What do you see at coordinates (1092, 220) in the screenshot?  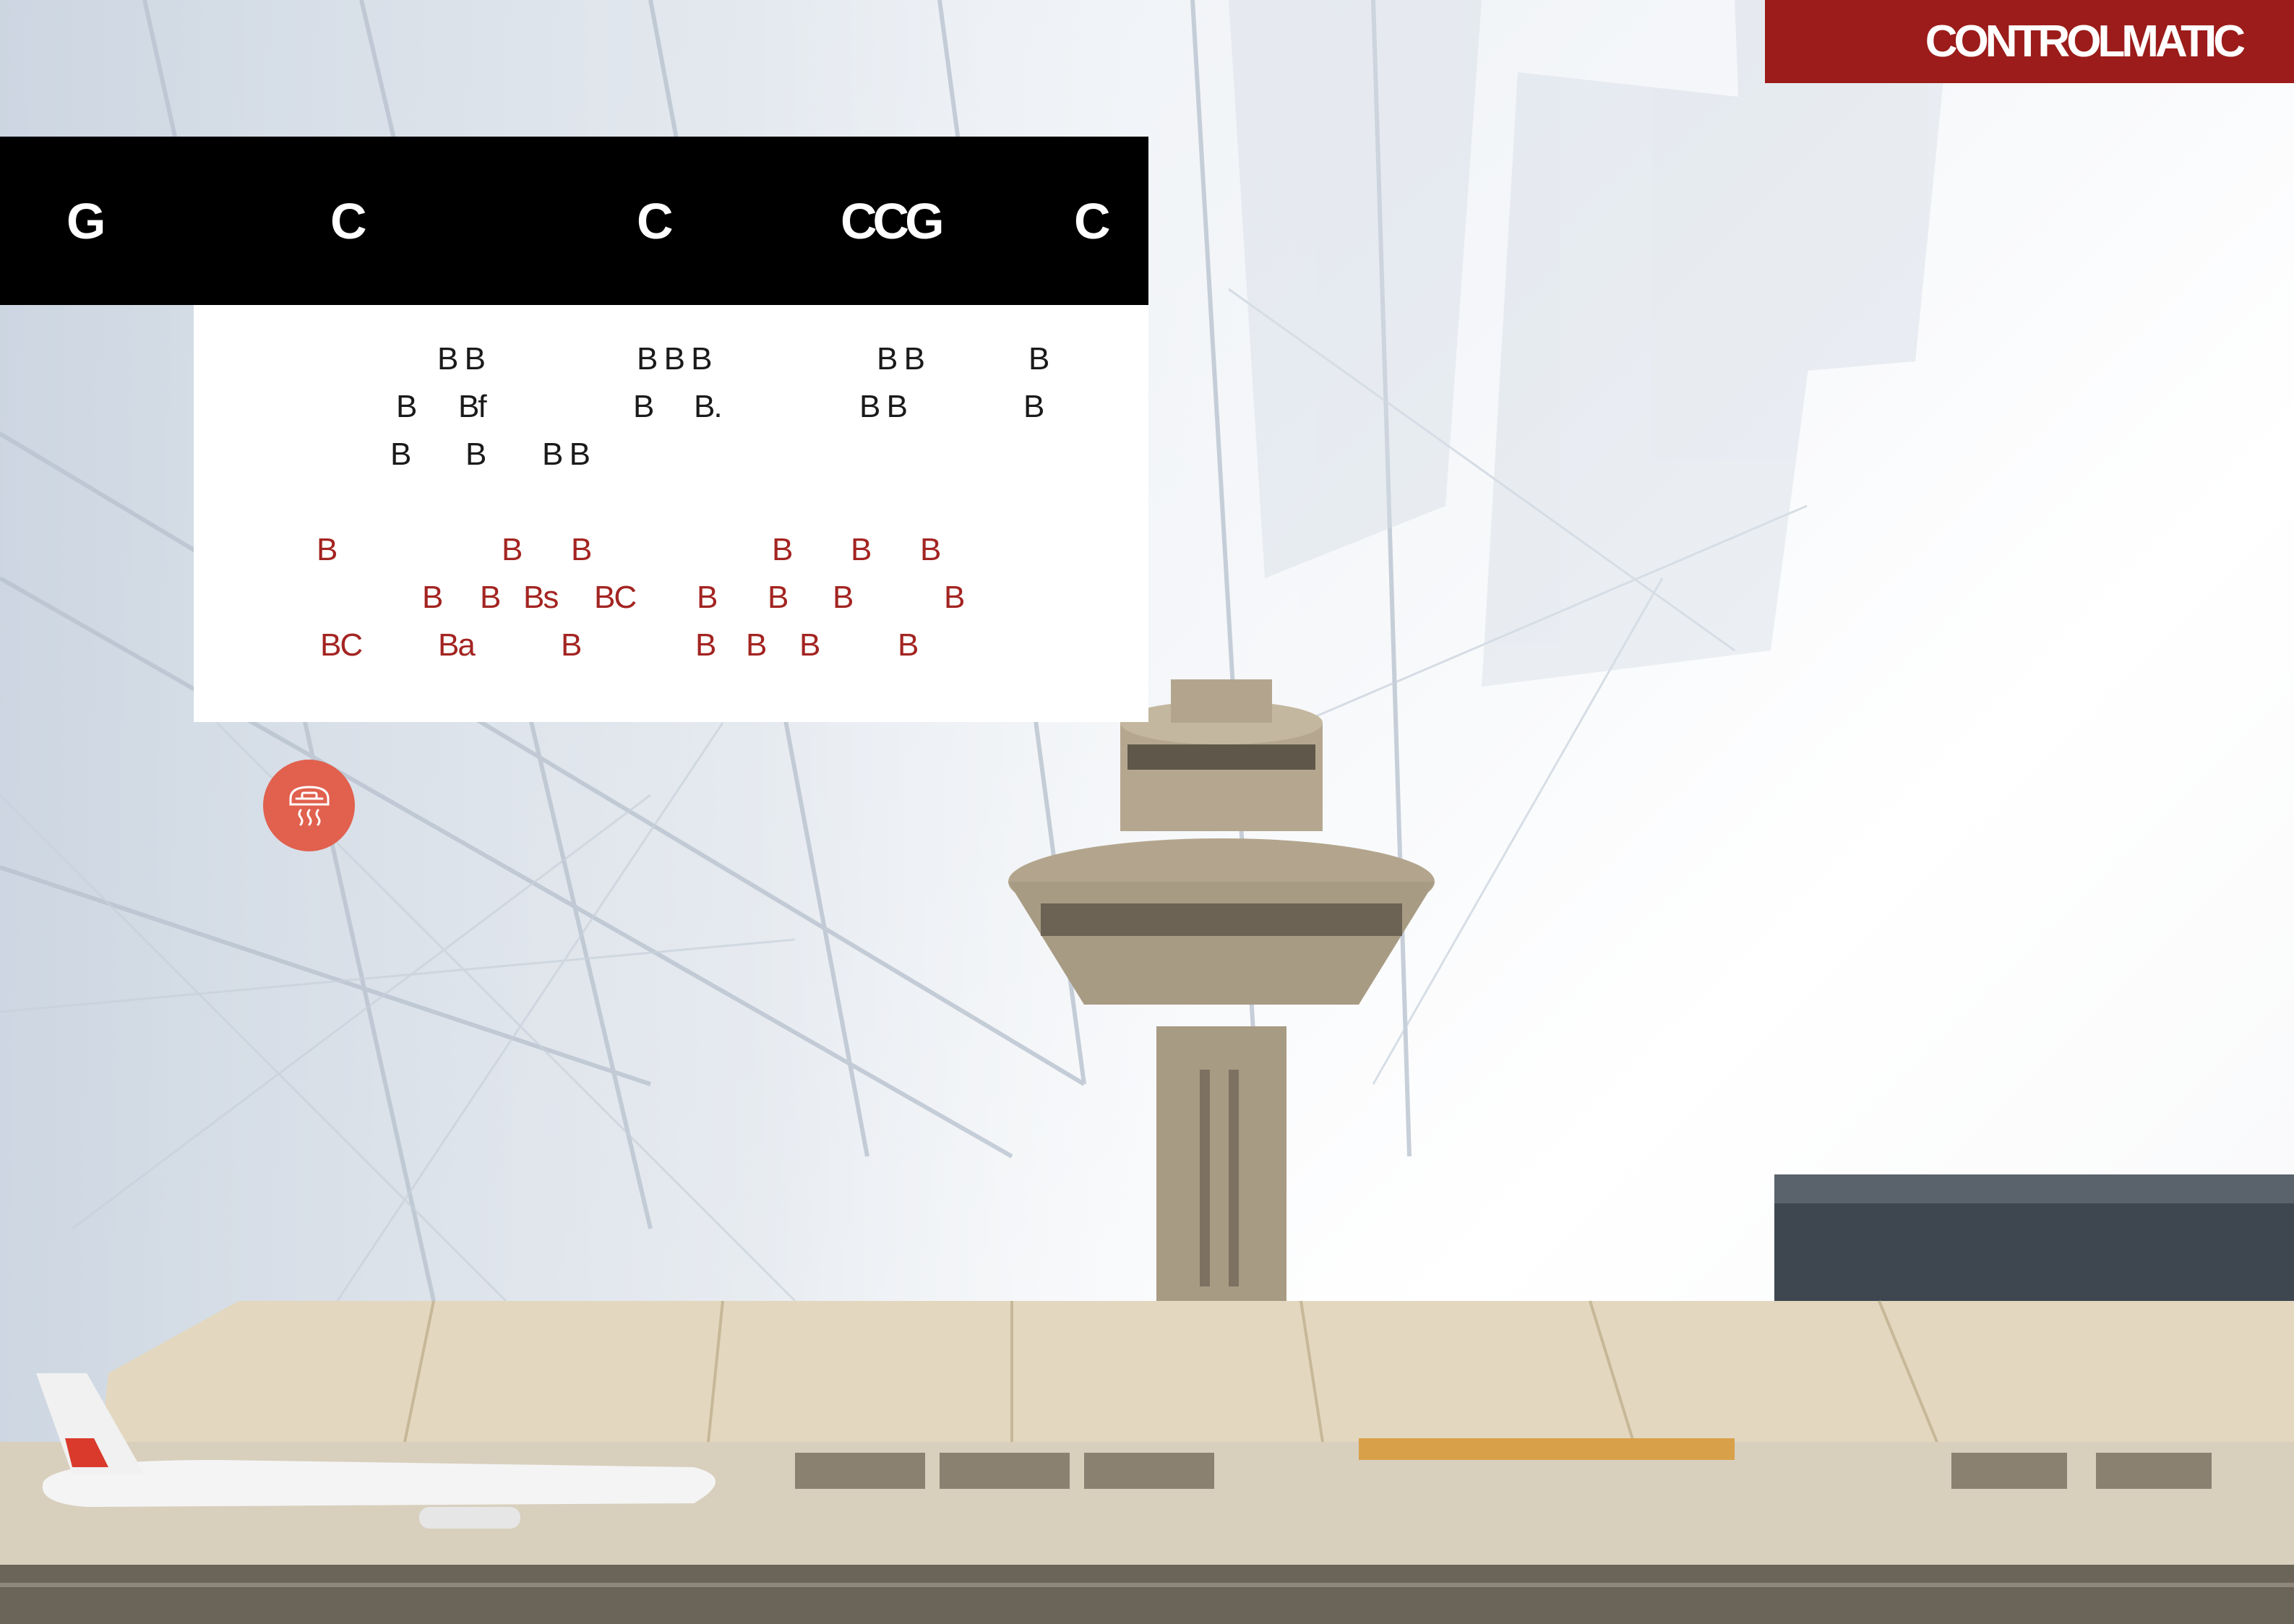 I see `header-column-5: C` at bounding box center [1092, 220].